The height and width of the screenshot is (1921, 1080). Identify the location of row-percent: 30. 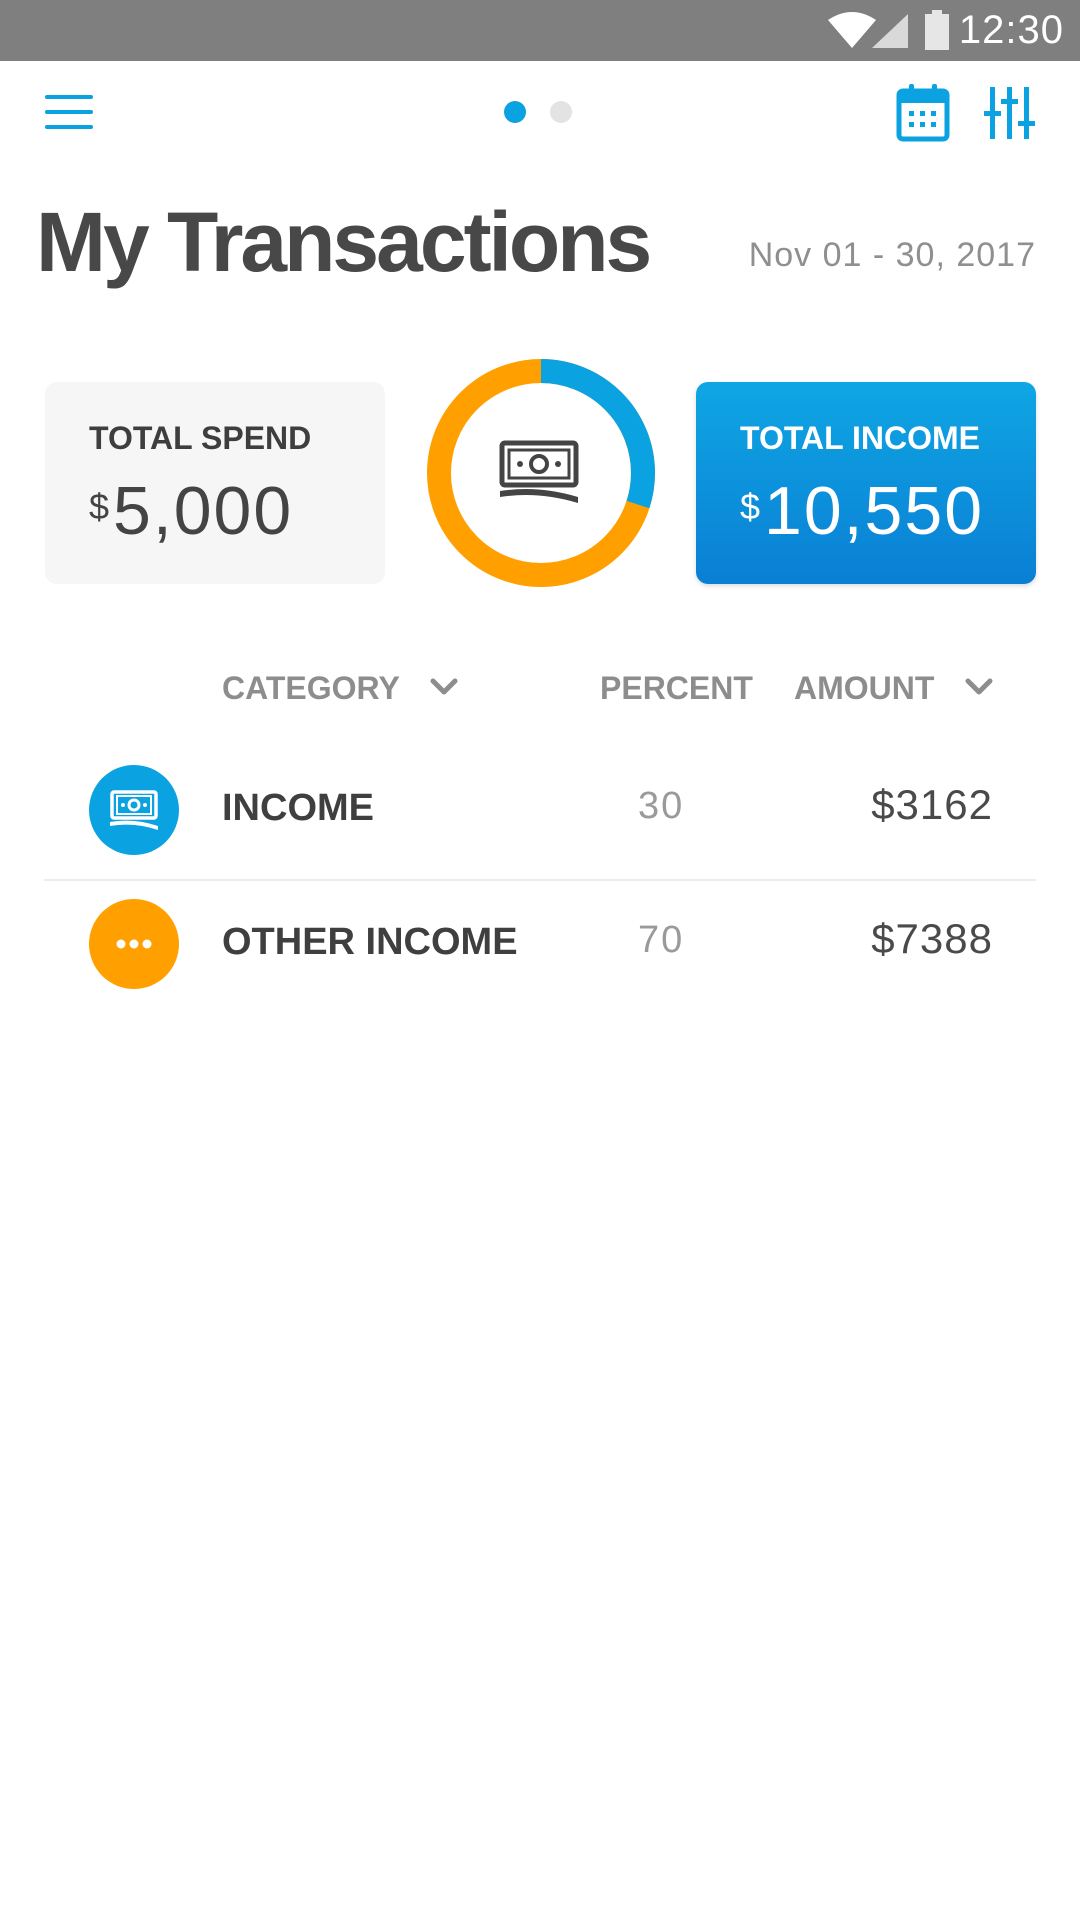
(661, 806).